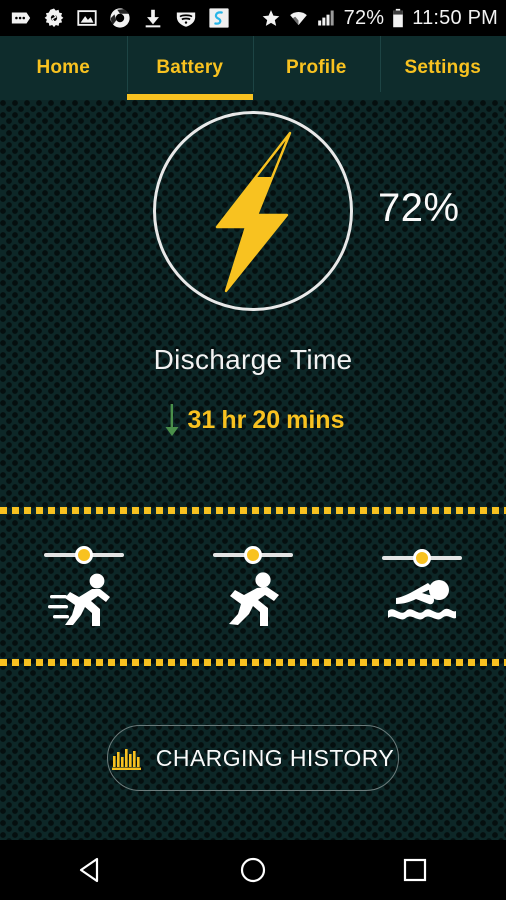  I want to click on divider-bottom, so click(253, 662).